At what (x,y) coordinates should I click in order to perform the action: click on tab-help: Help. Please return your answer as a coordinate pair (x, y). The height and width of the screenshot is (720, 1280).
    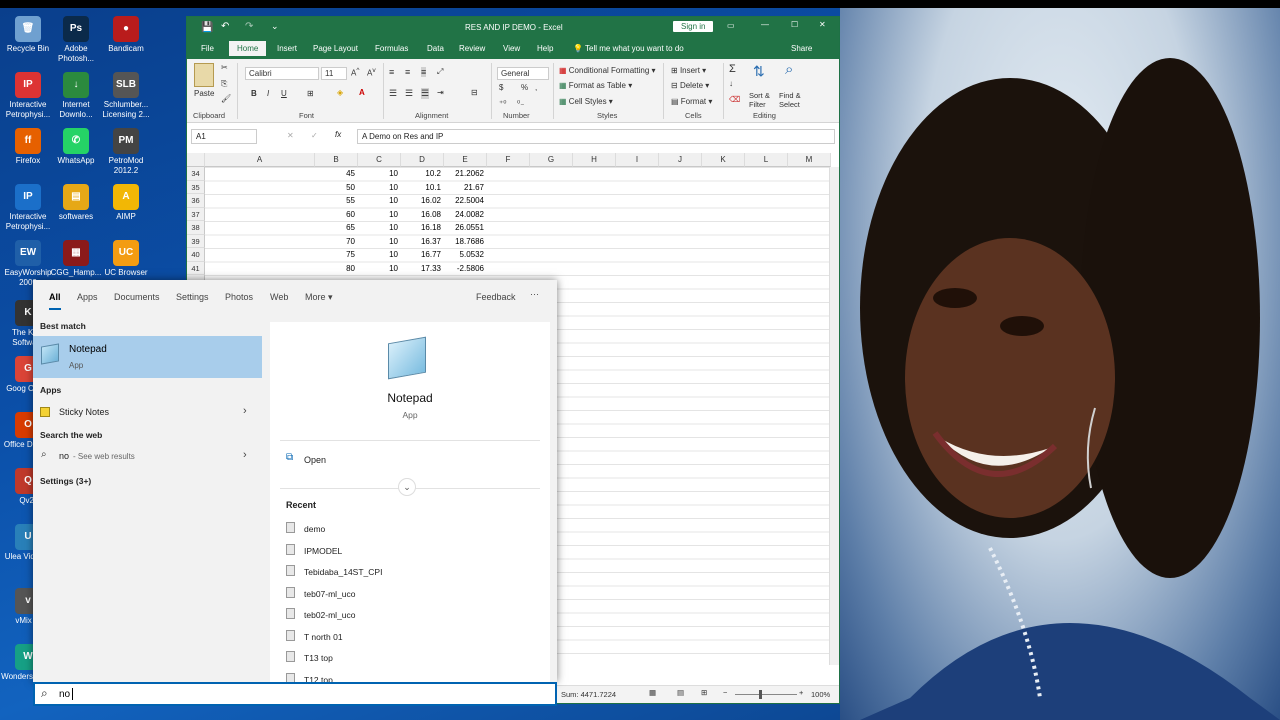
    Looking at the image, I should click on (545, 48).